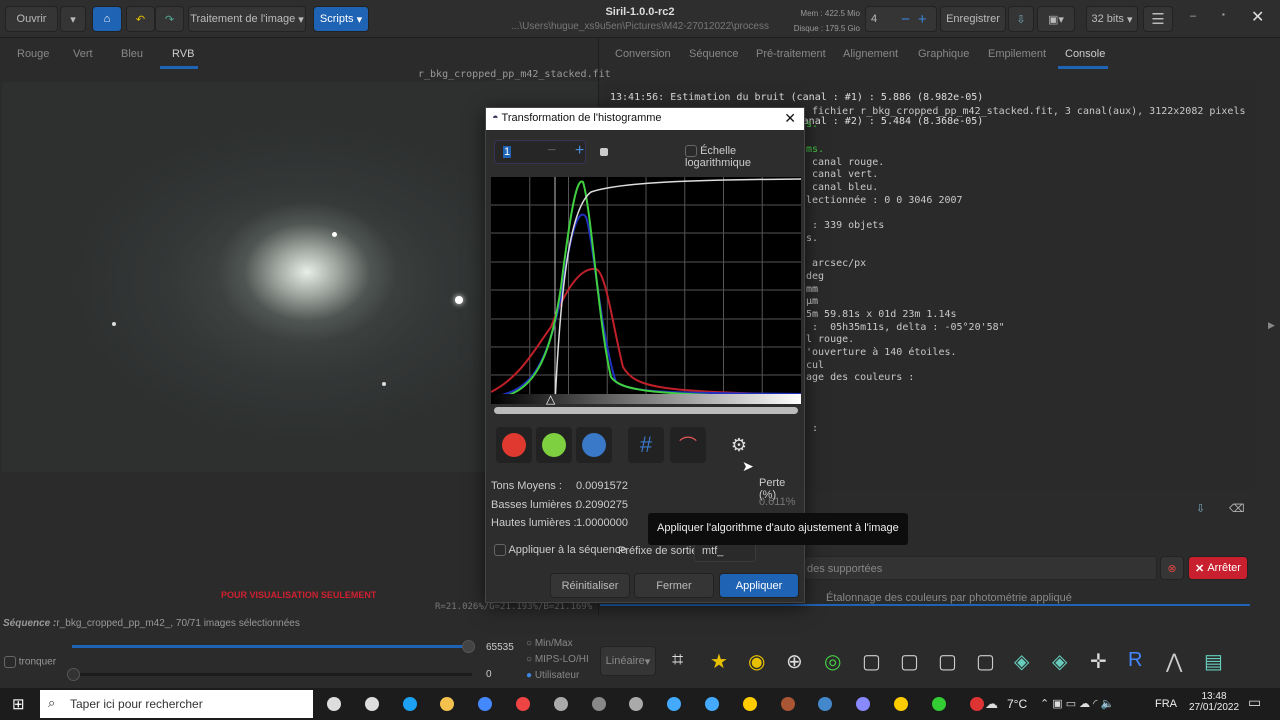  What do you see at coordinates (1098, 661) in the screenshot?
I see `rgb-align-icon: ✛` at bounding box center [1098, 661].